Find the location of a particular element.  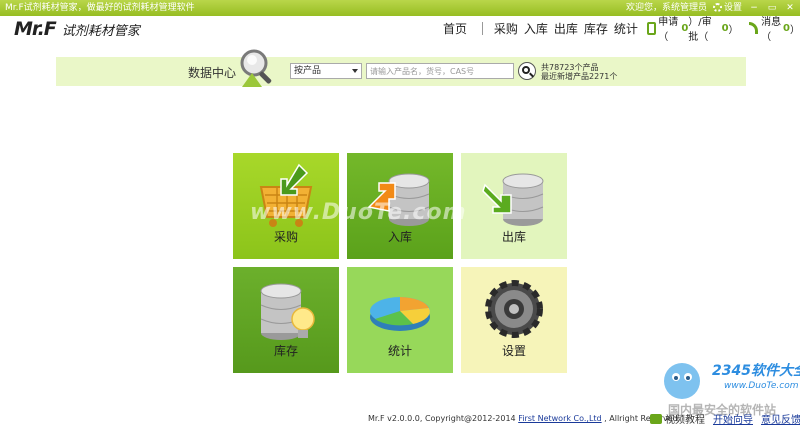

nav-home: 首页 is located at coordinates (455, 28).